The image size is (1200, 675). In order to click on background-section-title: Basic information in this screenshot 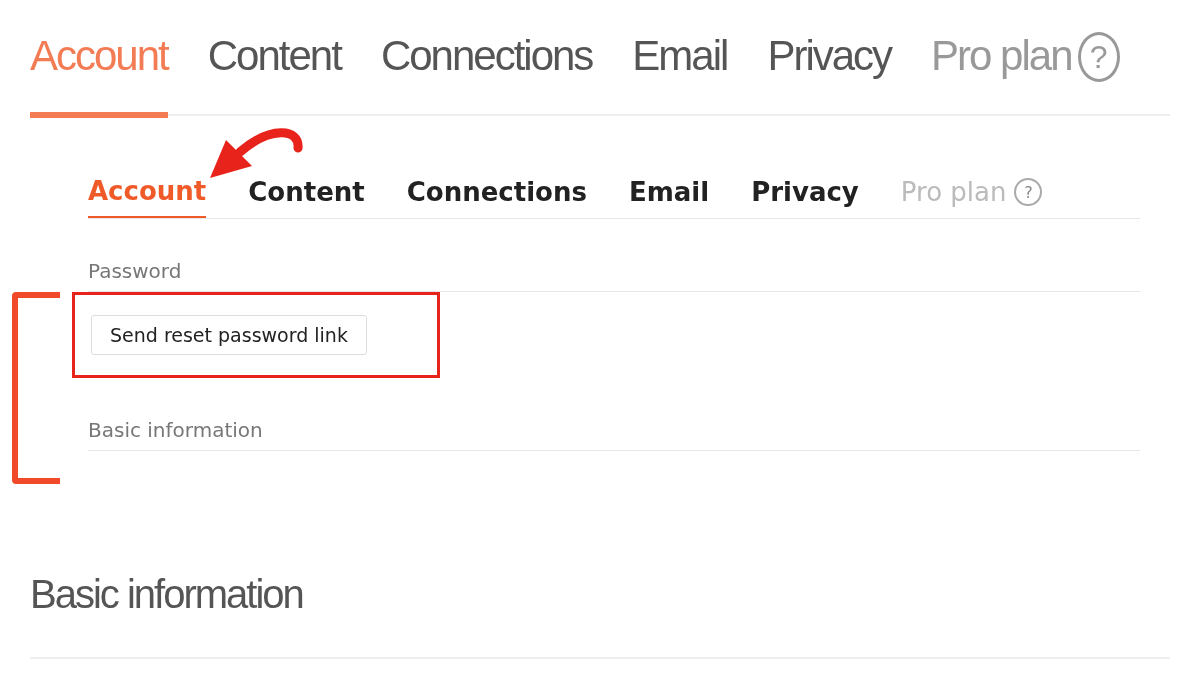, I will do `click(167, 594)`.